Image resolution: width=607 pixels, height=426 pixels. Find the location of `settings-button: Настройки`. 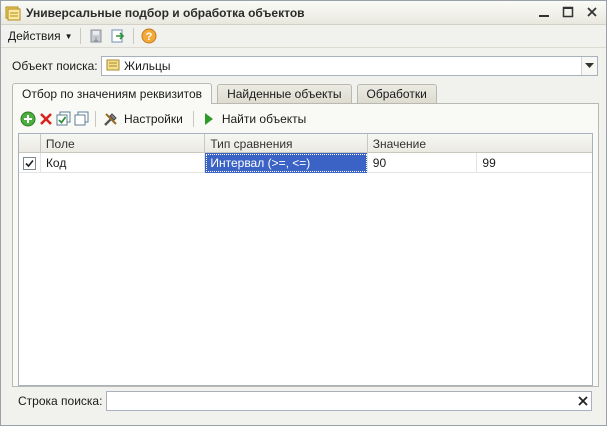

settings-button: Настройки is located at coordinates (142, 119).